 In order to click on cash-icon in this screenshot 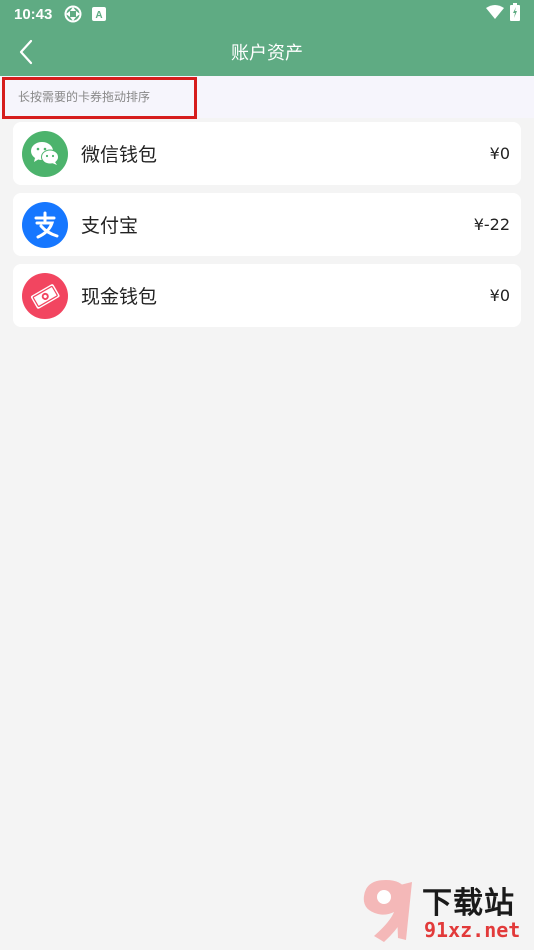, I will do `click(45, 295)`.